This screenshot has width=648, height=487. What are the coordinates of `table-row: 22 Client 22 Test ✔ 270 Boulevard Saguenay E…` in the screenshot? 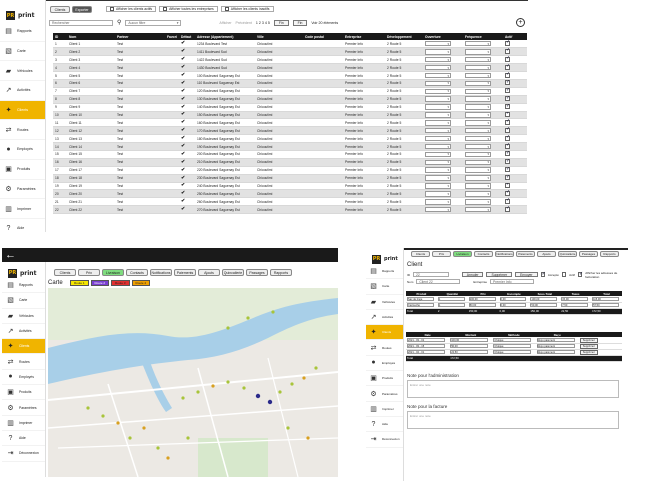 It's located at (290, 210).